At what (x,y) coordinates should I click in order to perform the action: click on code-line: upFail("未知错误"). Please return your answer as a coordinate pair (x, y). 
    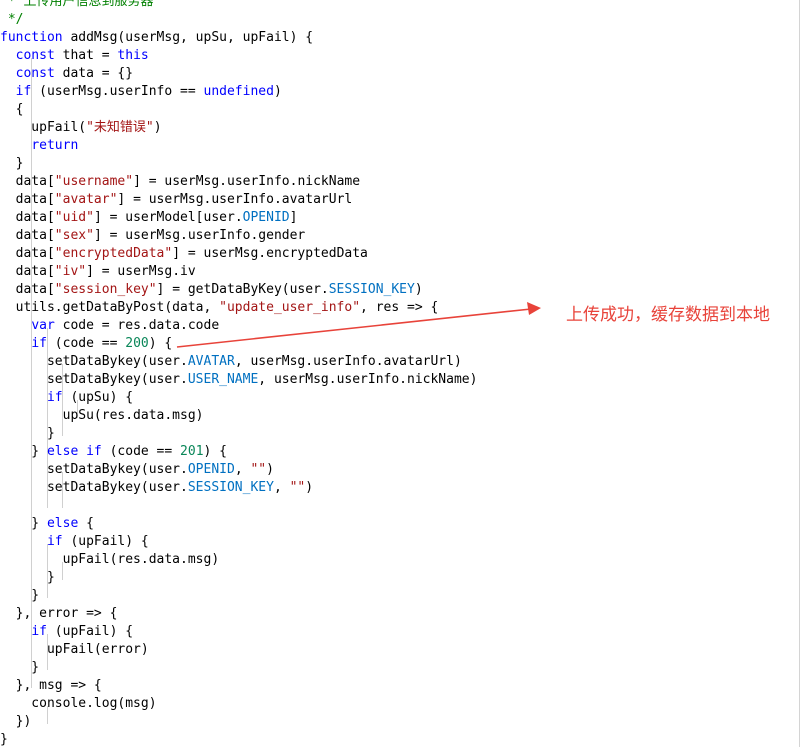
    Looking at the image, I should click on (238, 128).